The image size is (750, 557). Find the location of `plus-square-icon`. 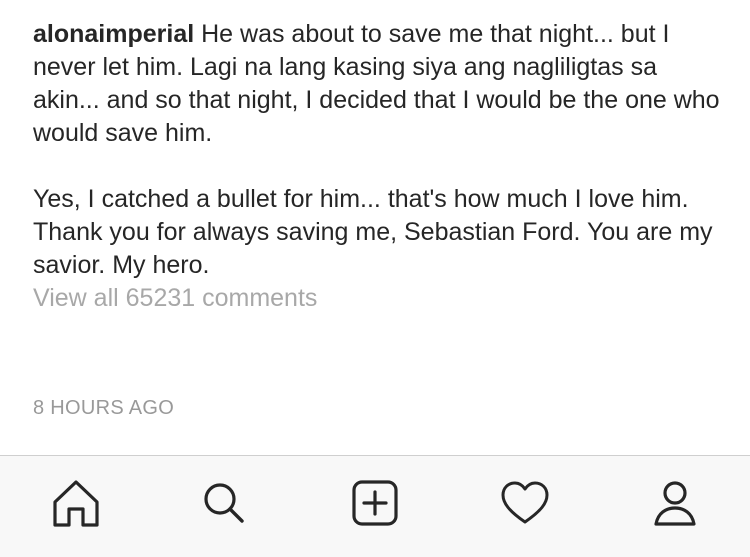

plus-square-icon is located at coordinates (375, 503).